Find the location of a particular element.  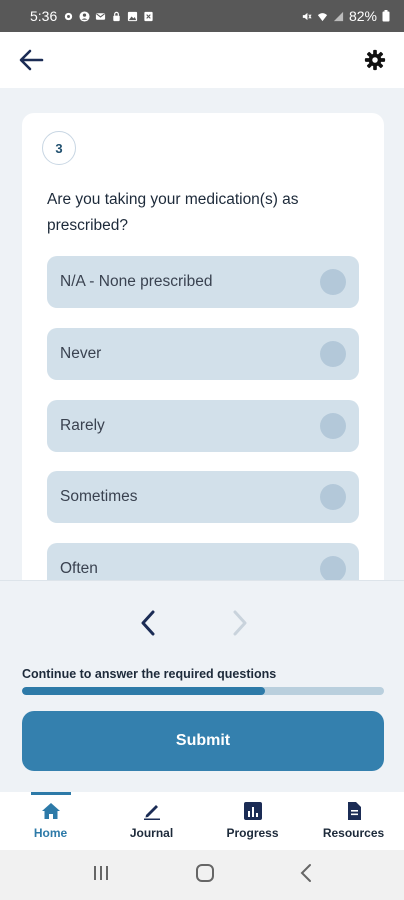

bottom-tab-bar: Home Journal Progress Resources is located at coordinates (202, 821).